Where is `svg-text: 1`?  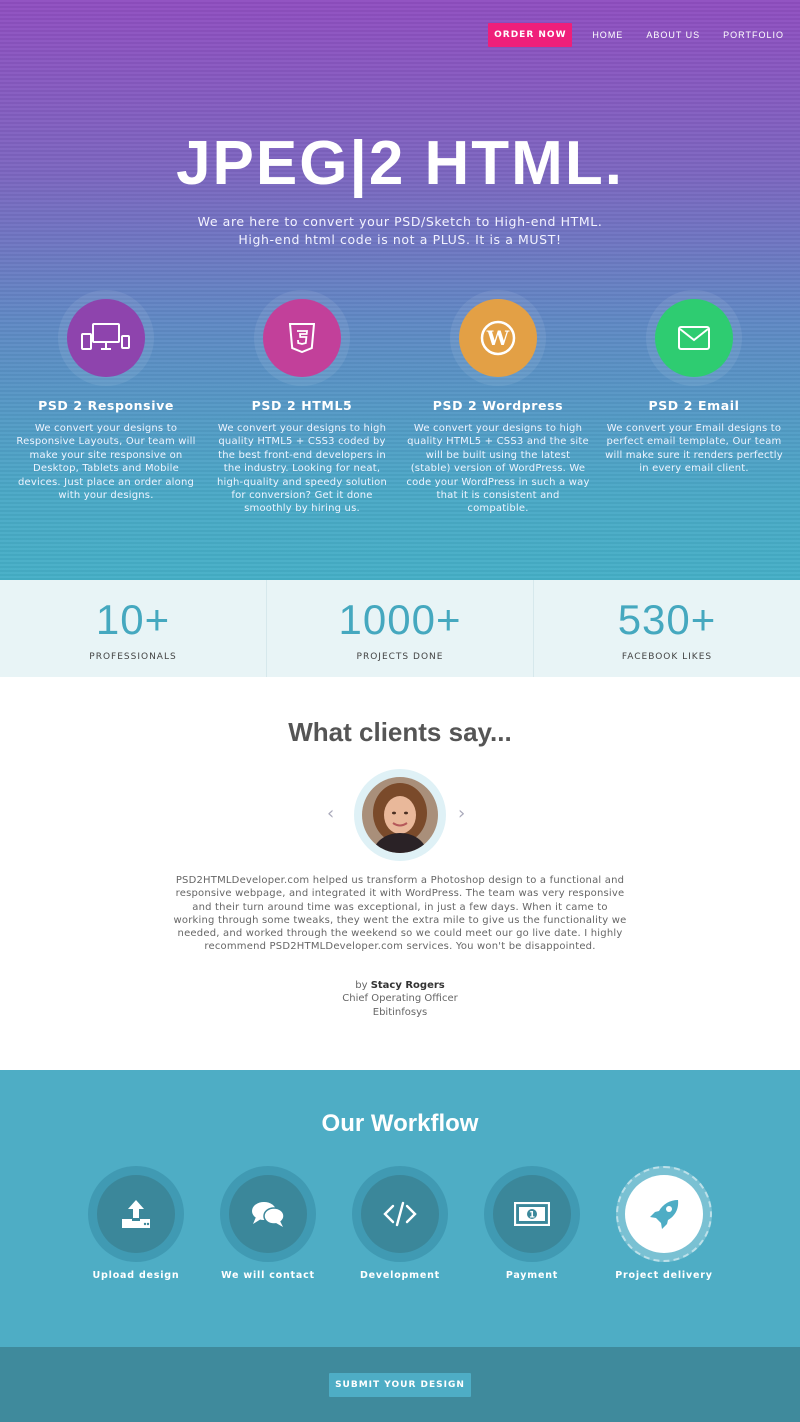 svg-text: 1 is located at coordinates (532, 1216).